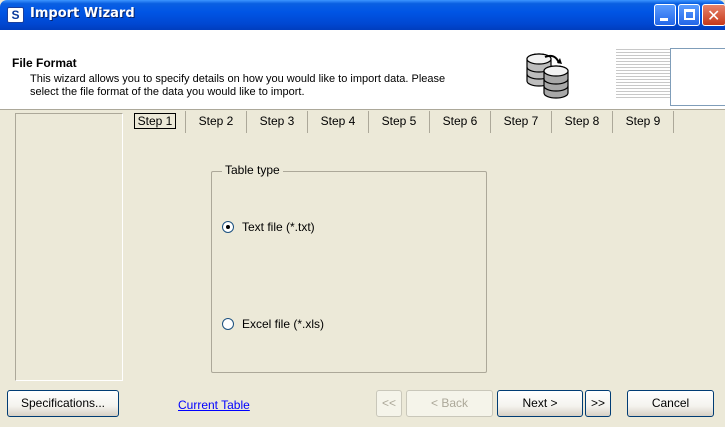  What do you see at coordinates (521, 122) in the screenshot?
I see `tab-step-7: Step 7` at bounding box center [521, 122].